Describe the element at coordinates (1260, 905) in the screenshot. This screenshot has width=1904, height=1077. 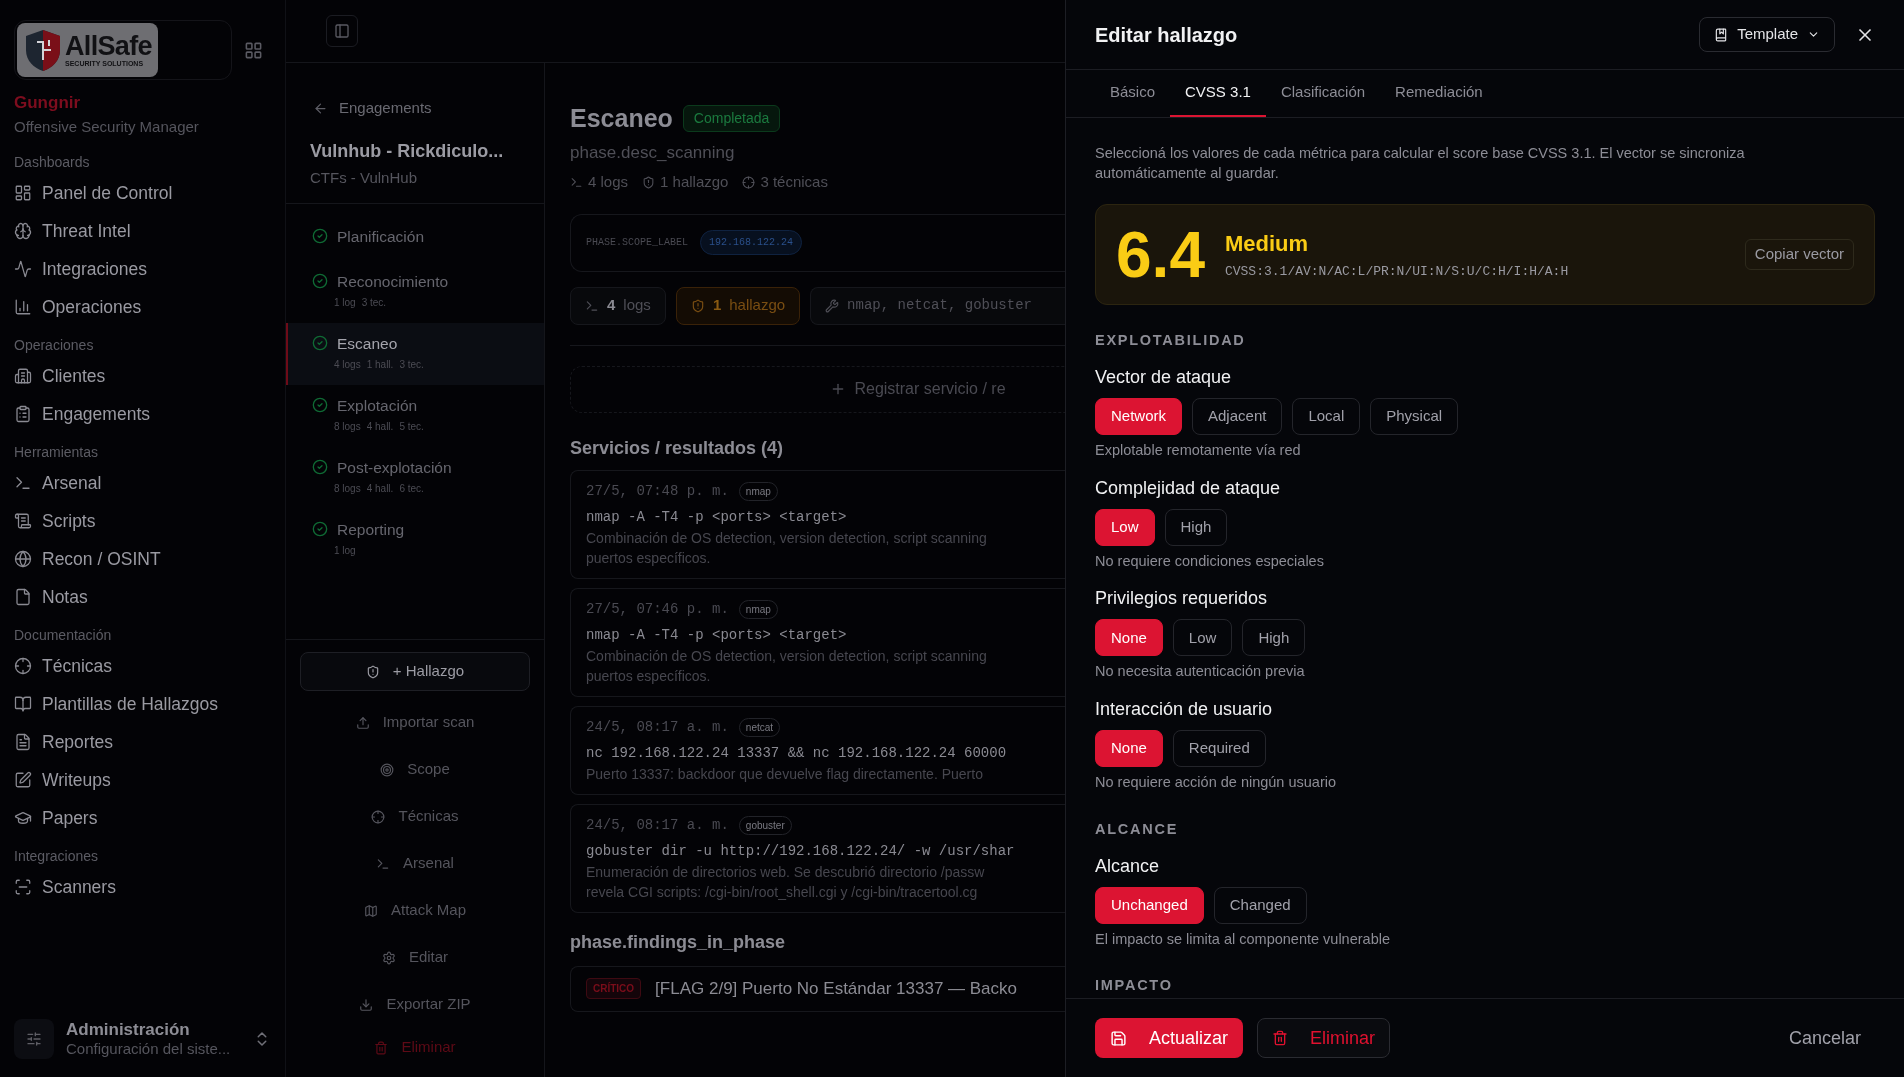
I see `option-button: Changed` at that location.